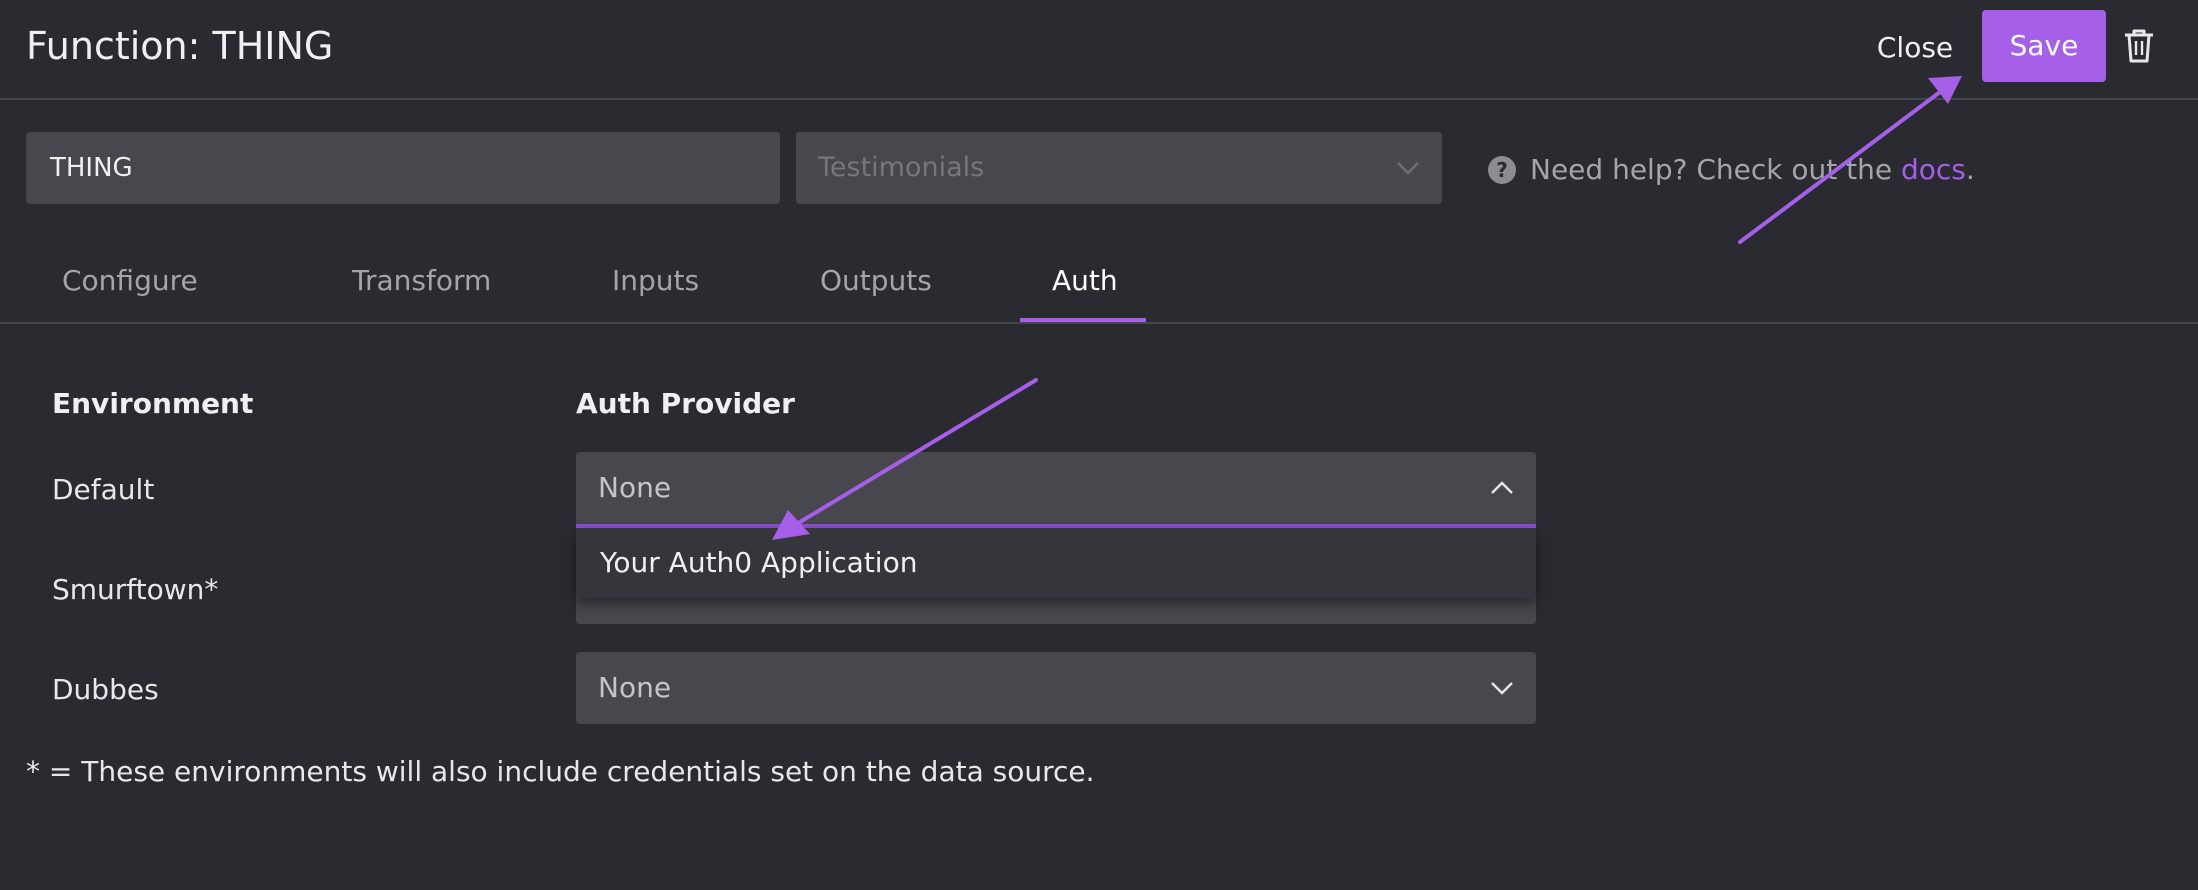 This screenshot has width=2198, height=890. I want to click on header-divider, so click(1099, 99).